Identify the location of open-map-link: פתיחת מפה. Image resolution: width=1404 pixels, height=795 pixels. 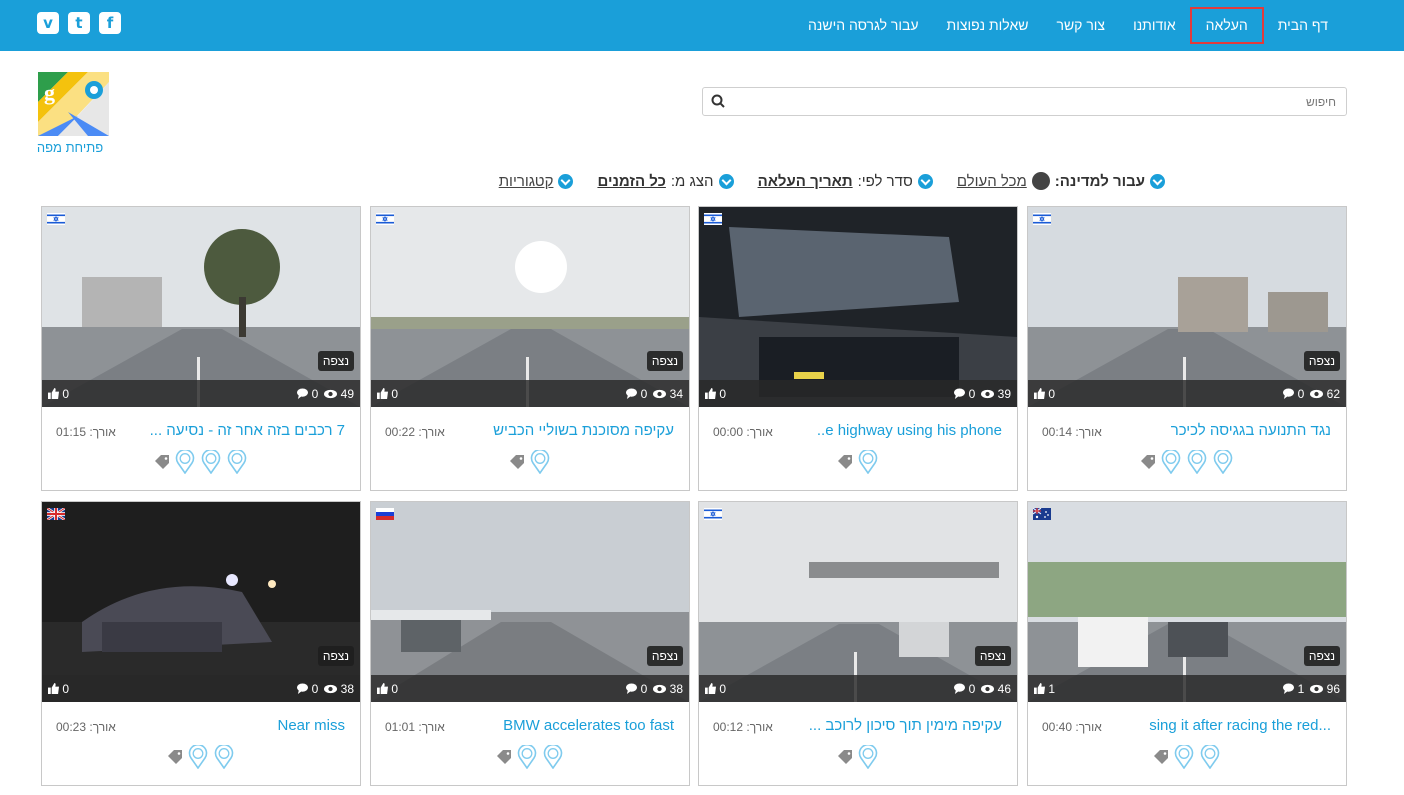
(70, 147).